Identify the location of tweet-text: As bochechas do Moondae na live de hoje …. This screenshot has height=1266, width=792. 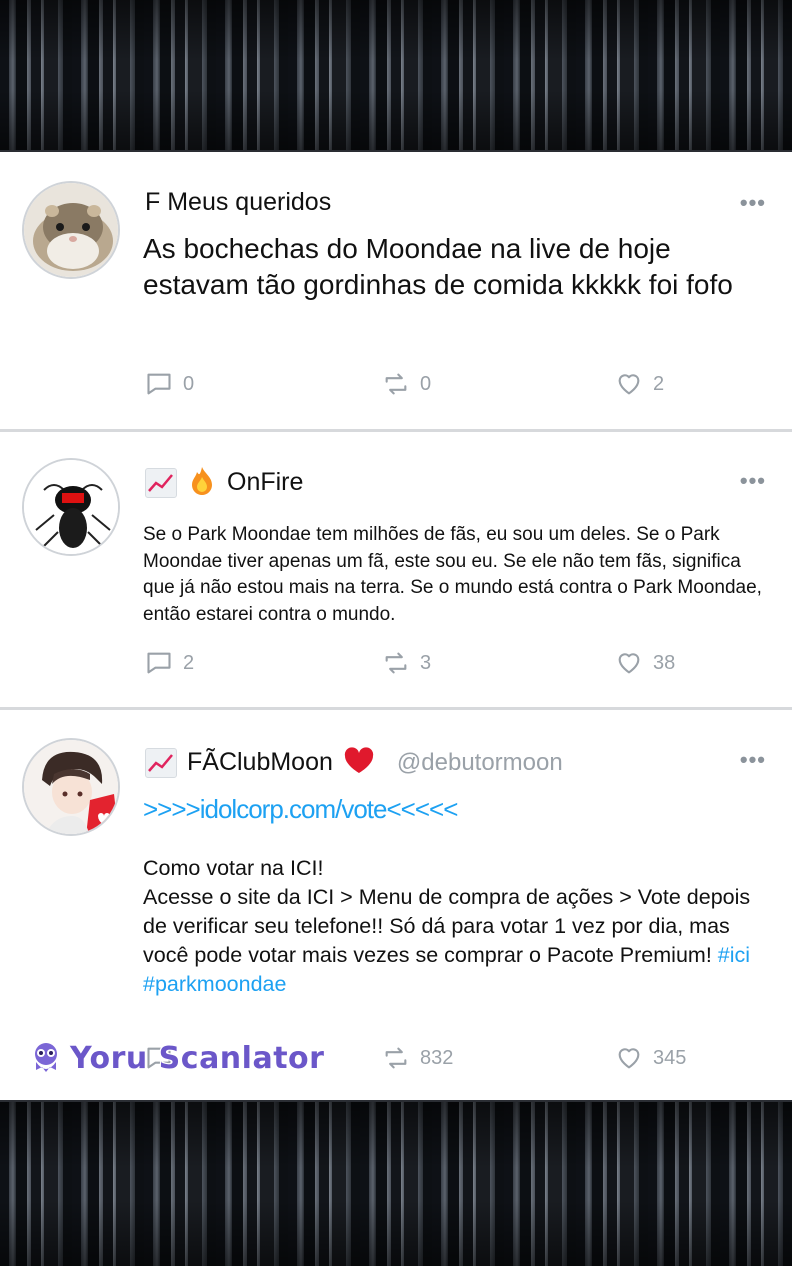
(438, 266).